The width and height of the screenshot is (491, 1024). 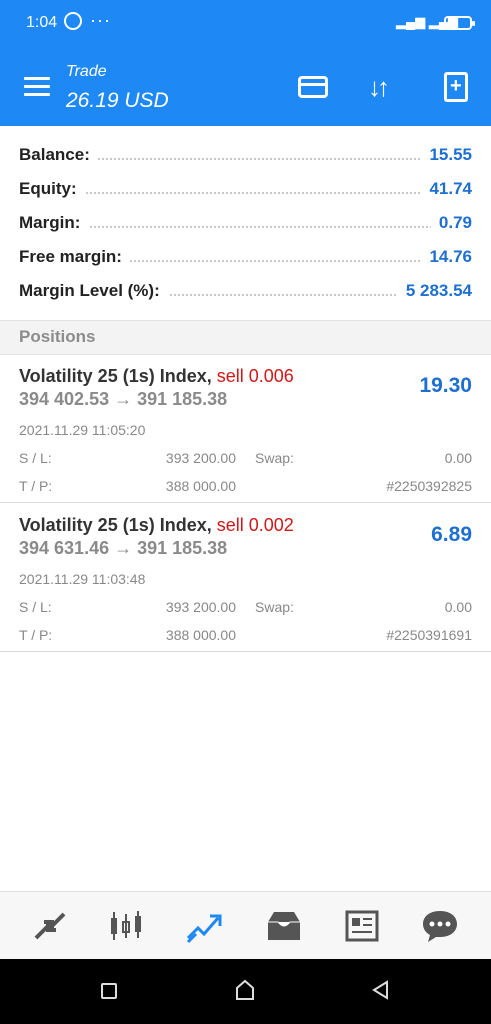 I want to click on summary-row-margin: Margin: 0.79, so click(x=245, y=223).